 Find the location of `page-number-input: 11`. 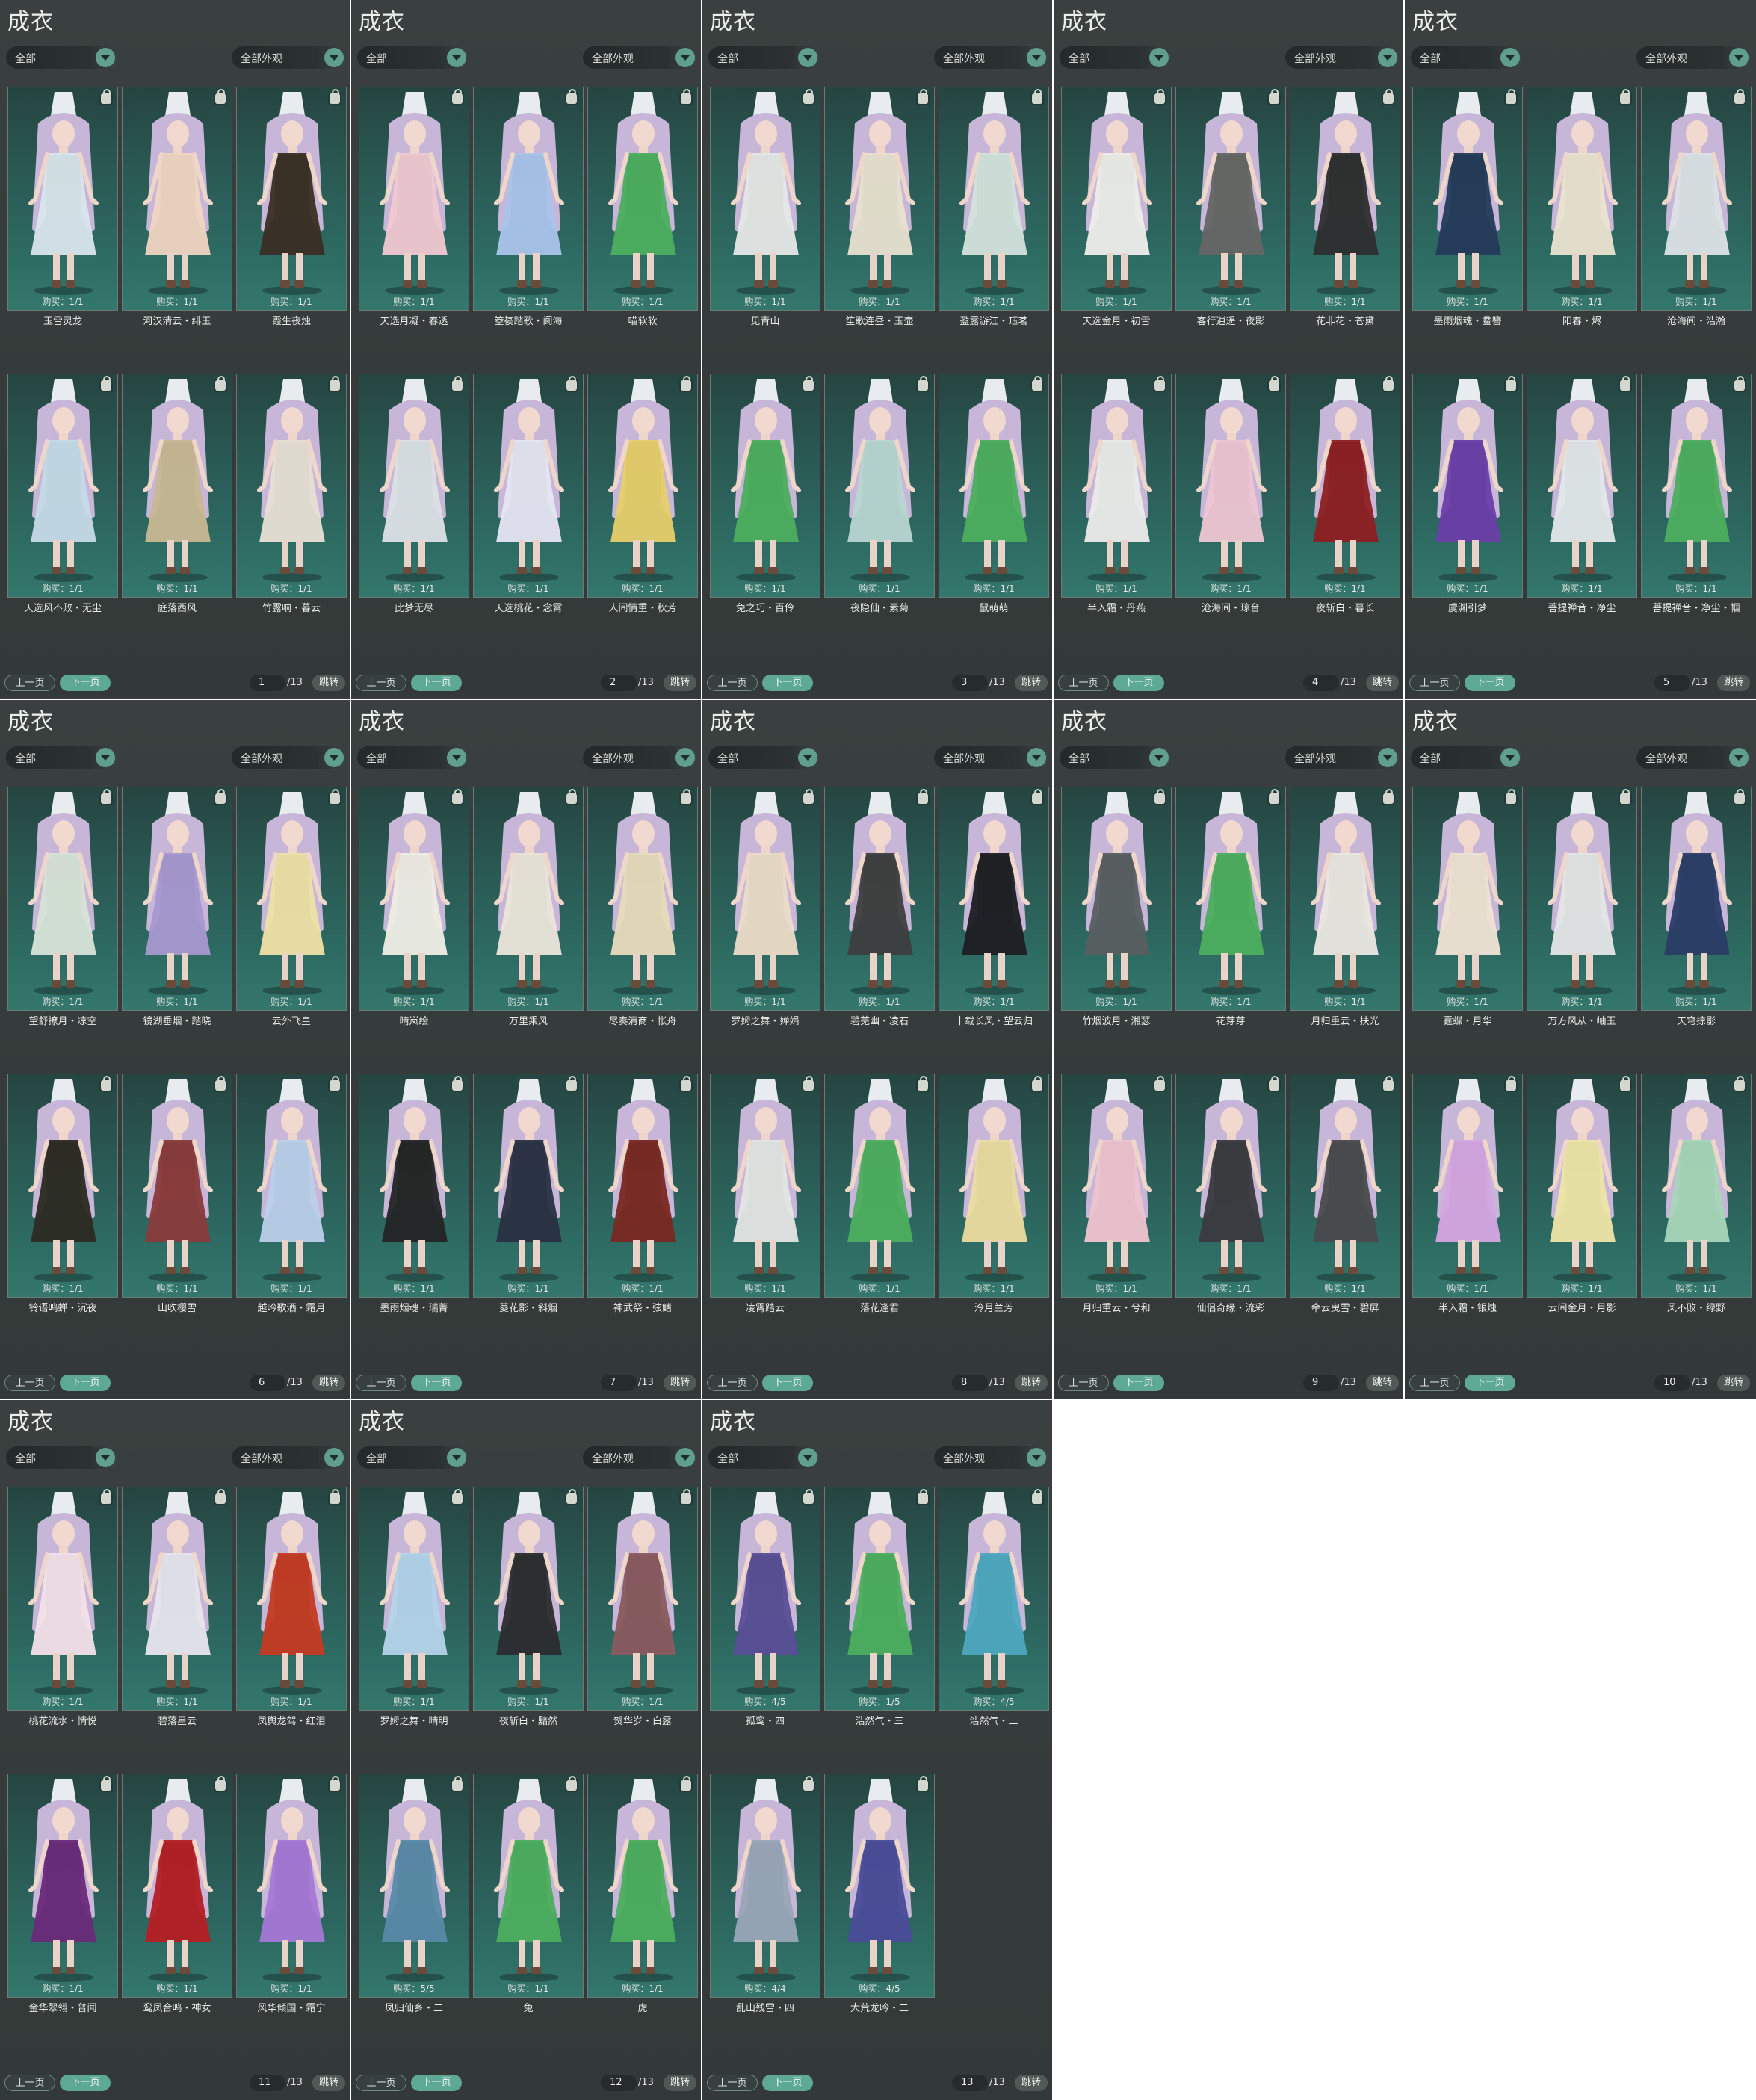

page-number-input: 11 is located at coordinates (267, 2083).